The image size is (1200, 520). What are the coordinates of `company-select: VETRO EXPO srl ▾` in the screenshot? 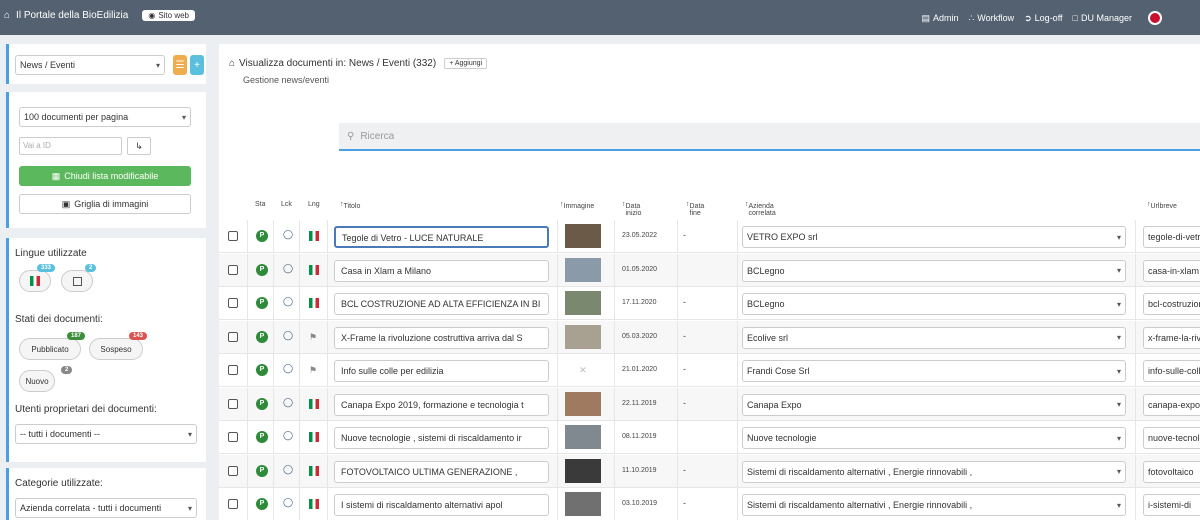 It's located at (934, 237).